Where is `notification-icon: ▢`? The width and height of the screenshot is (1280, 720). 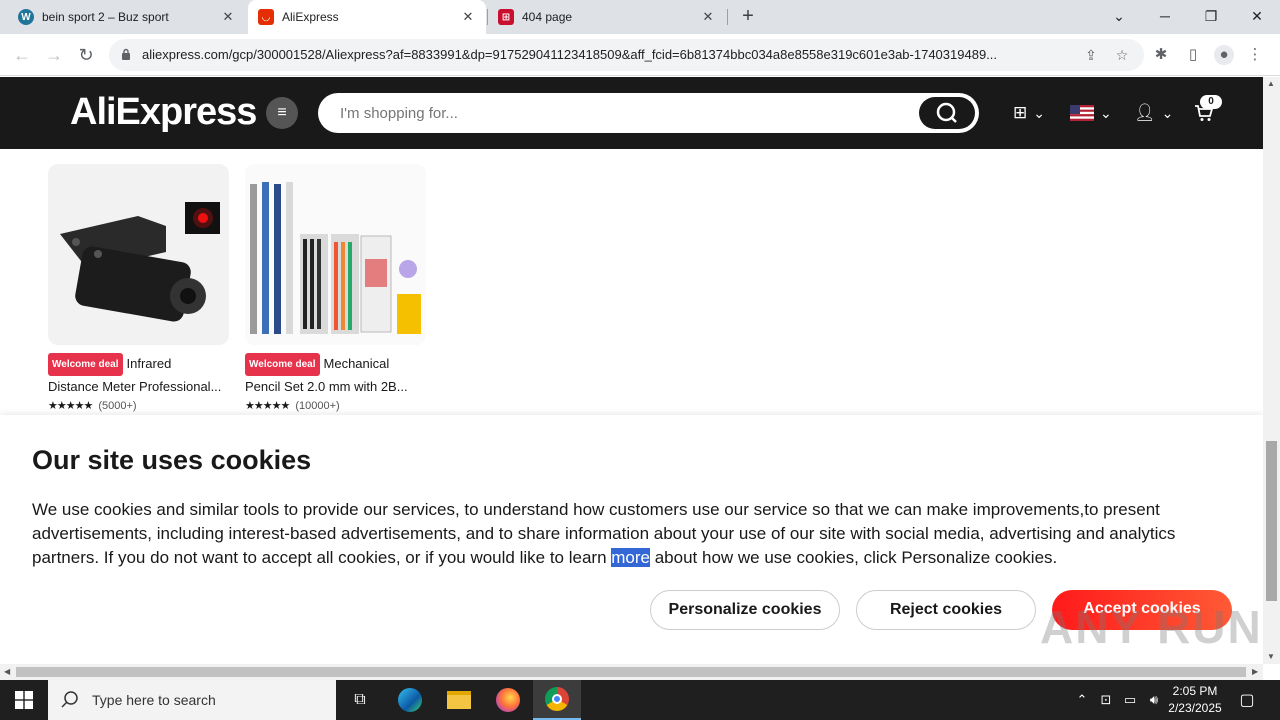 notification-icon: ▢ is located at coordinates (1247, 700).